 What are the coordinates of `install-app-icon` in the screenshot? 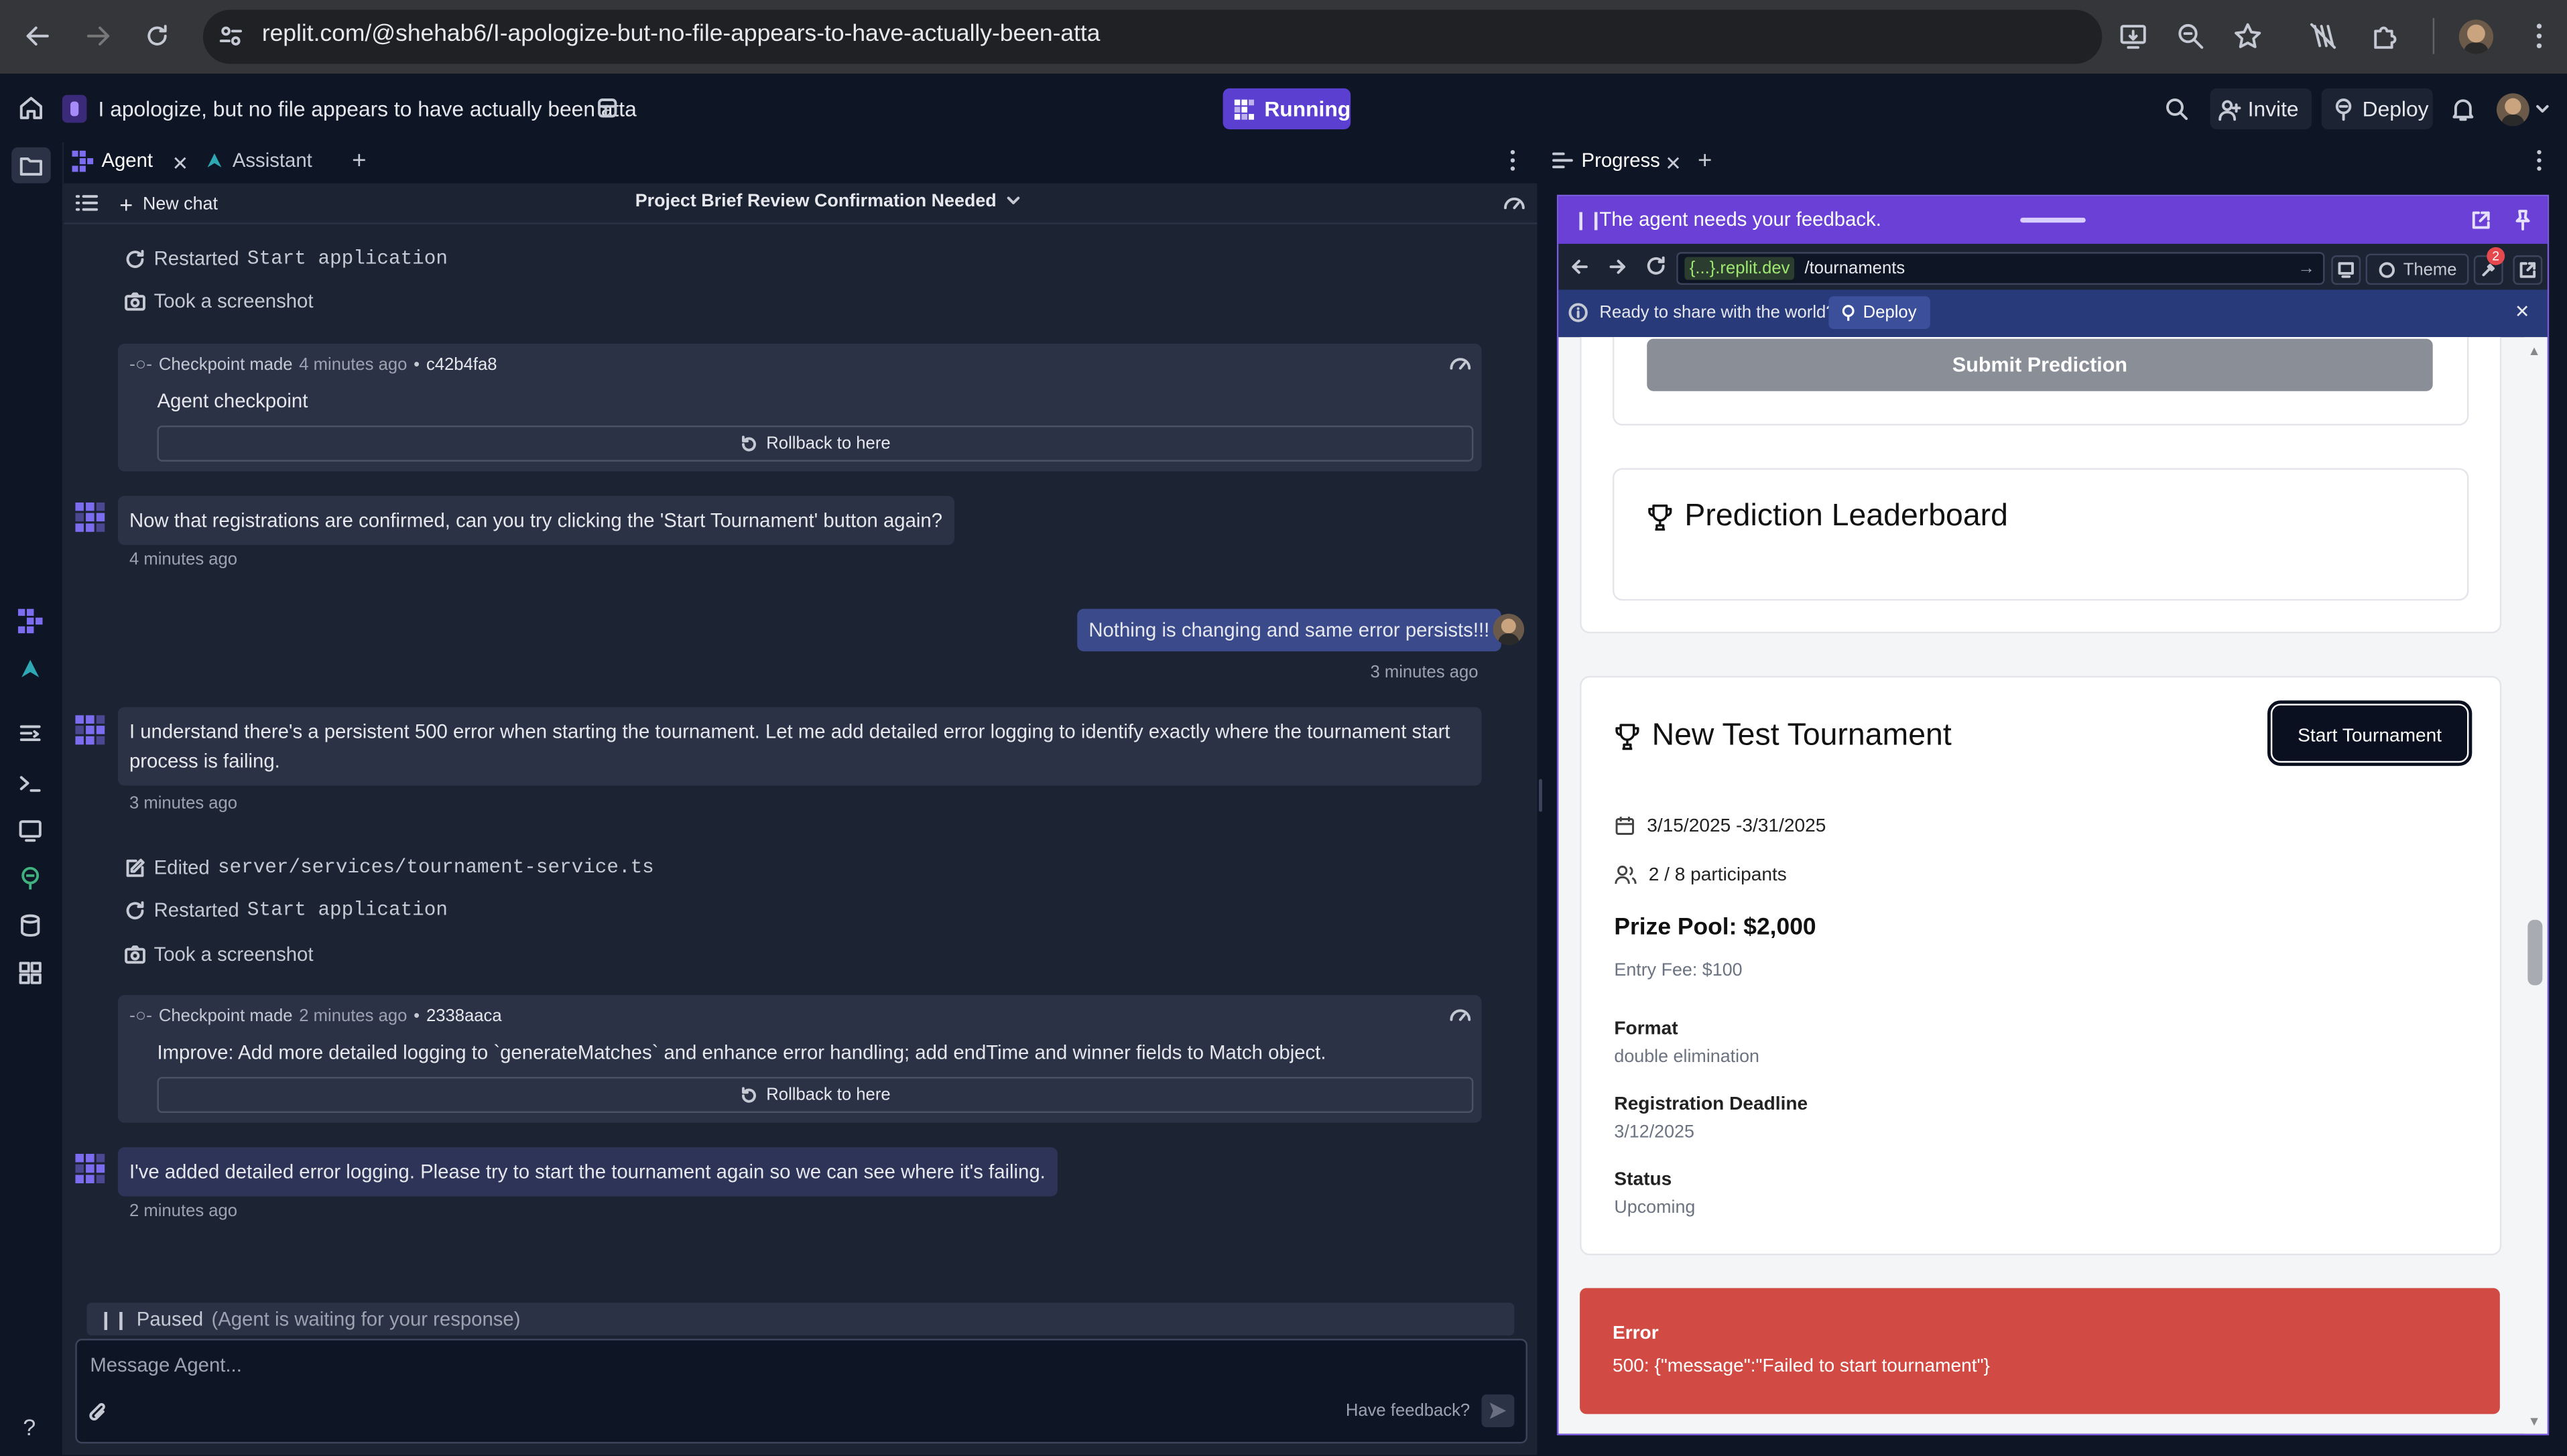 It's located at (2133, 36).